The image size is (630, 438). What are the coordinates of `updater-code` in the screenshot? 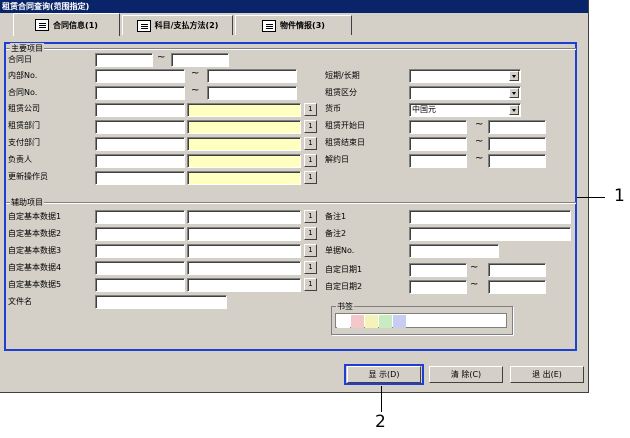 It's located at (140, 178).